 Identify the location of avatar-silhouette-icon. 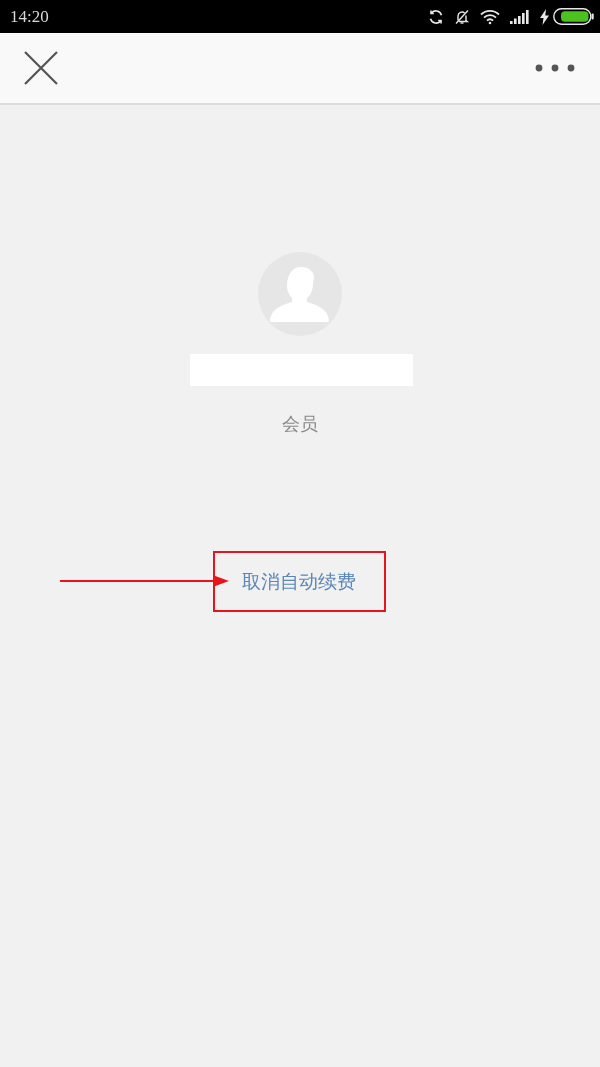
(300, 294).